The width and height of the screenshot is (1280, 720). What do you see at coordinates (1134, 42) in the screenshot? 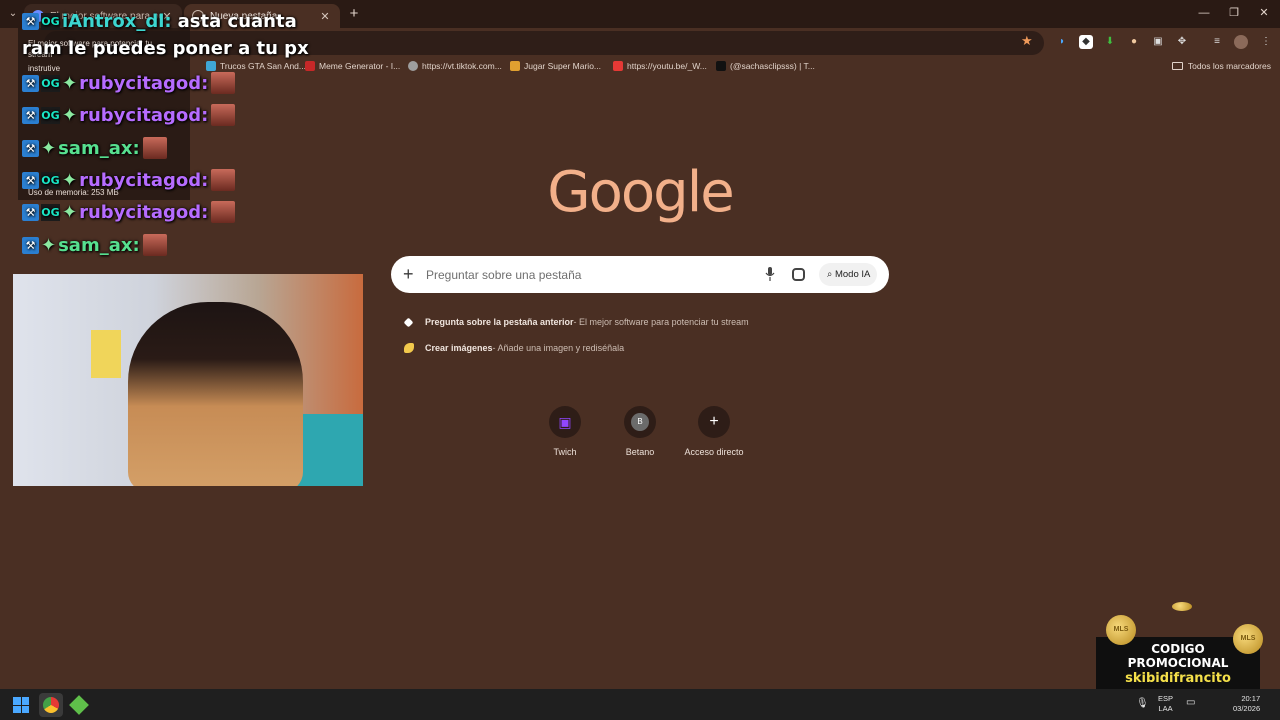
I see `extension-hand-icon: ●` at bounding box center [1134, 42].